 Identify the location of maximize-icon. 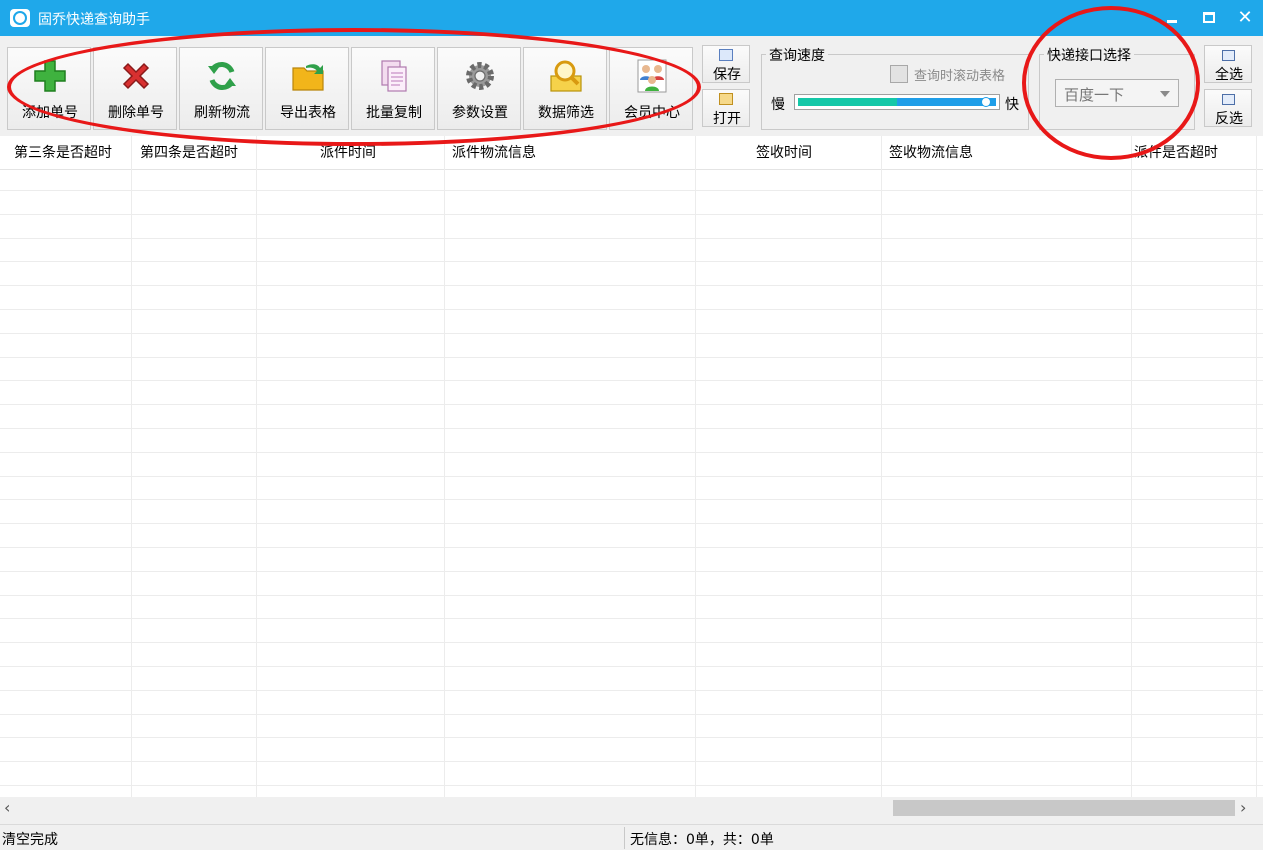
(1209, 17).